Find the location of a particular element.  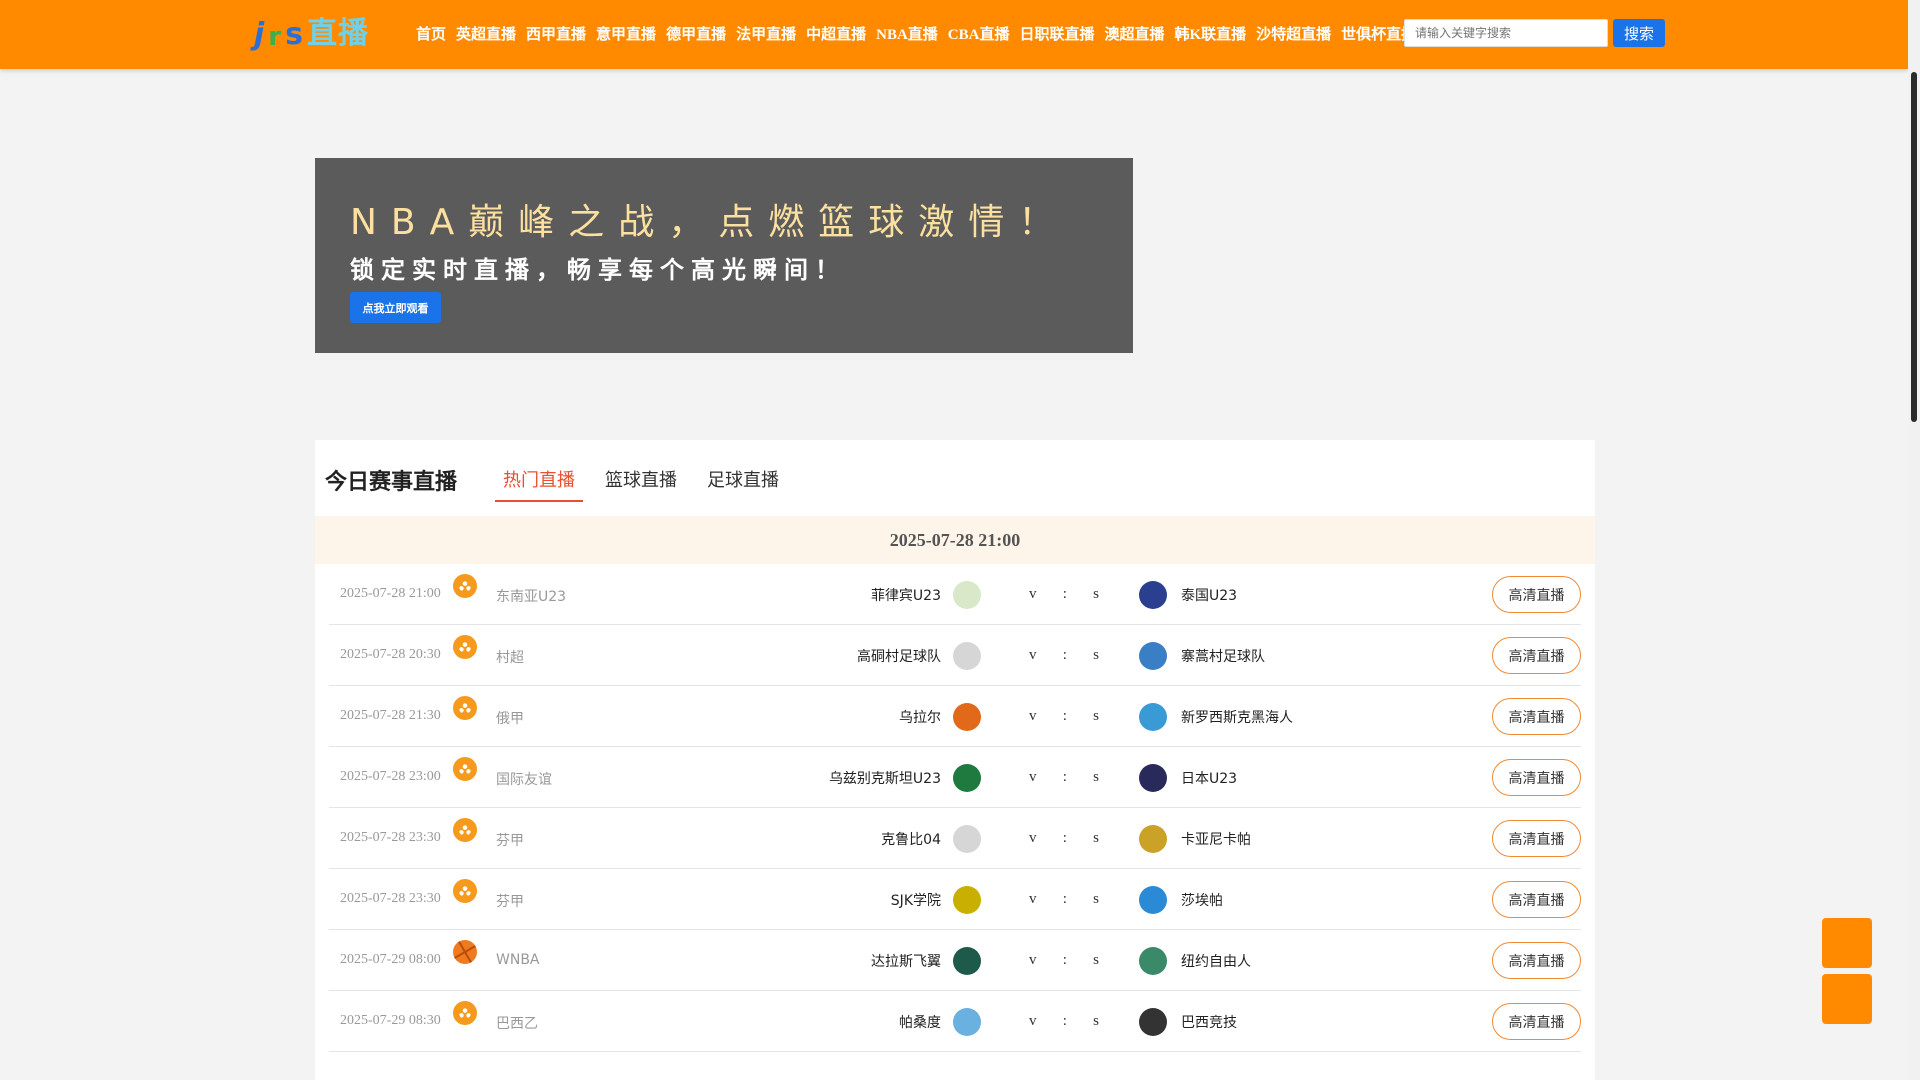

tab-football: 足球直播 is located at coordinates (743, 484).